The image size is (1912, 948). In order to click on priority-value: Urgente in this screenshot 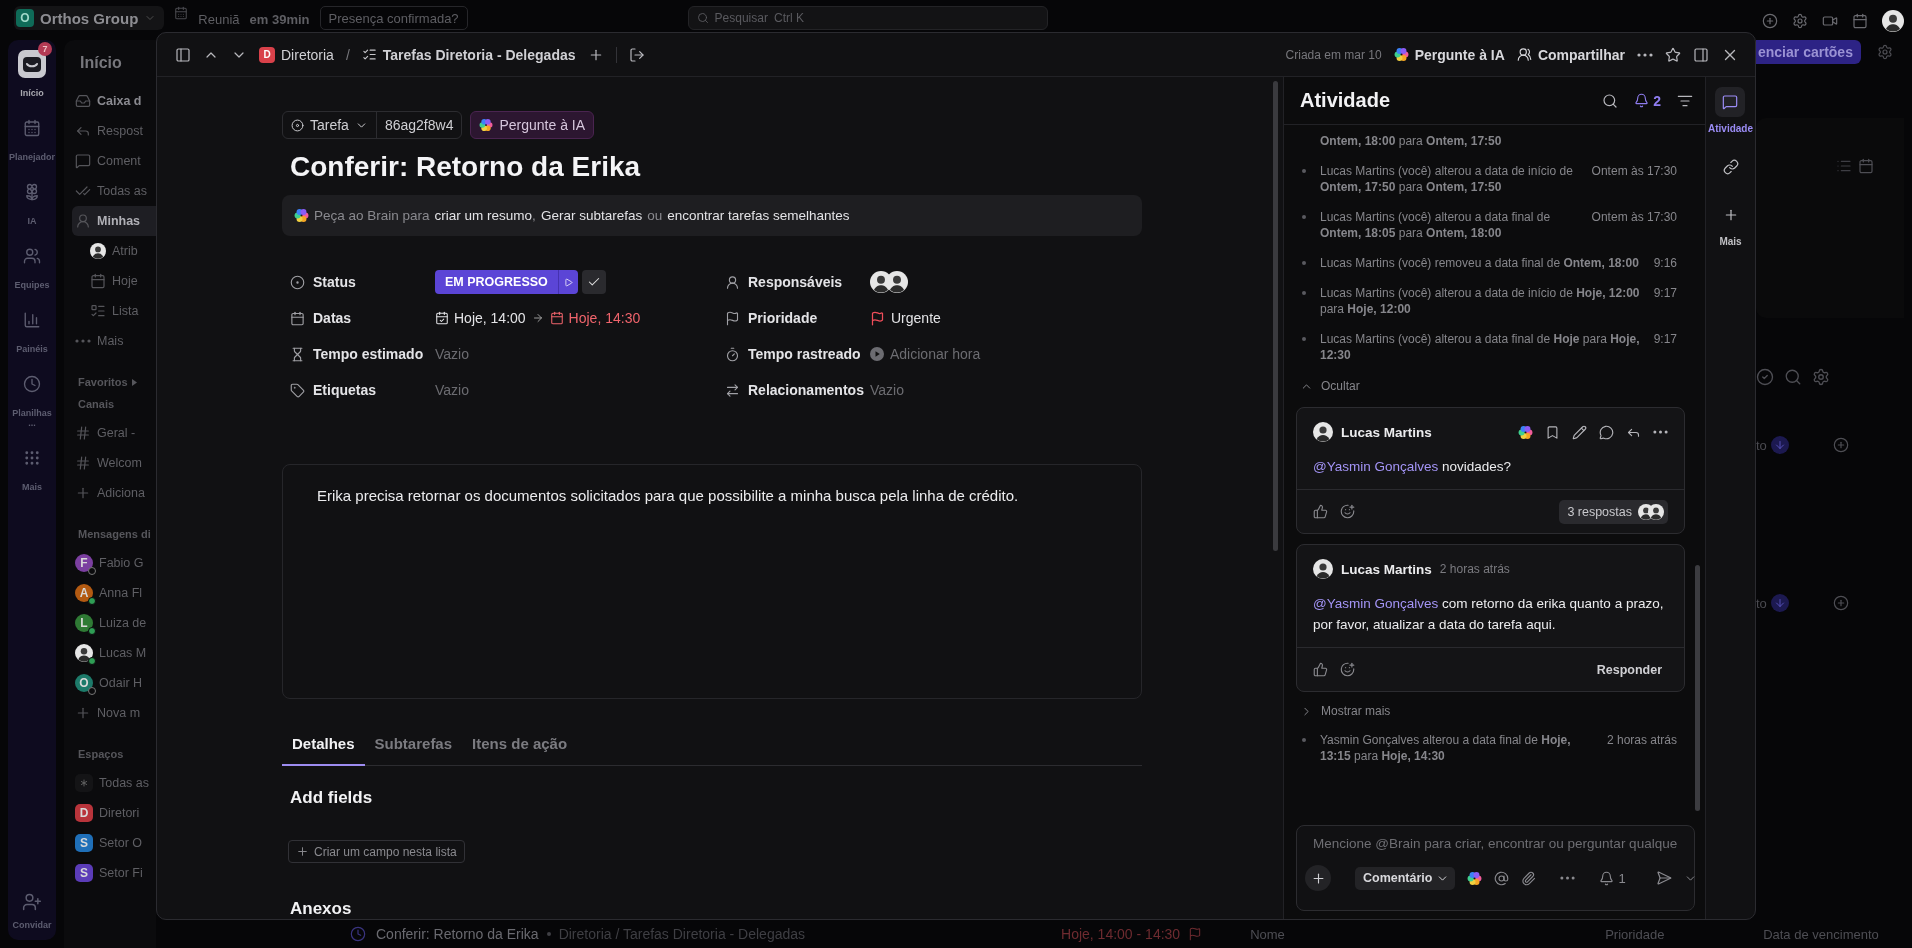, I will do `click(916, 318)`.